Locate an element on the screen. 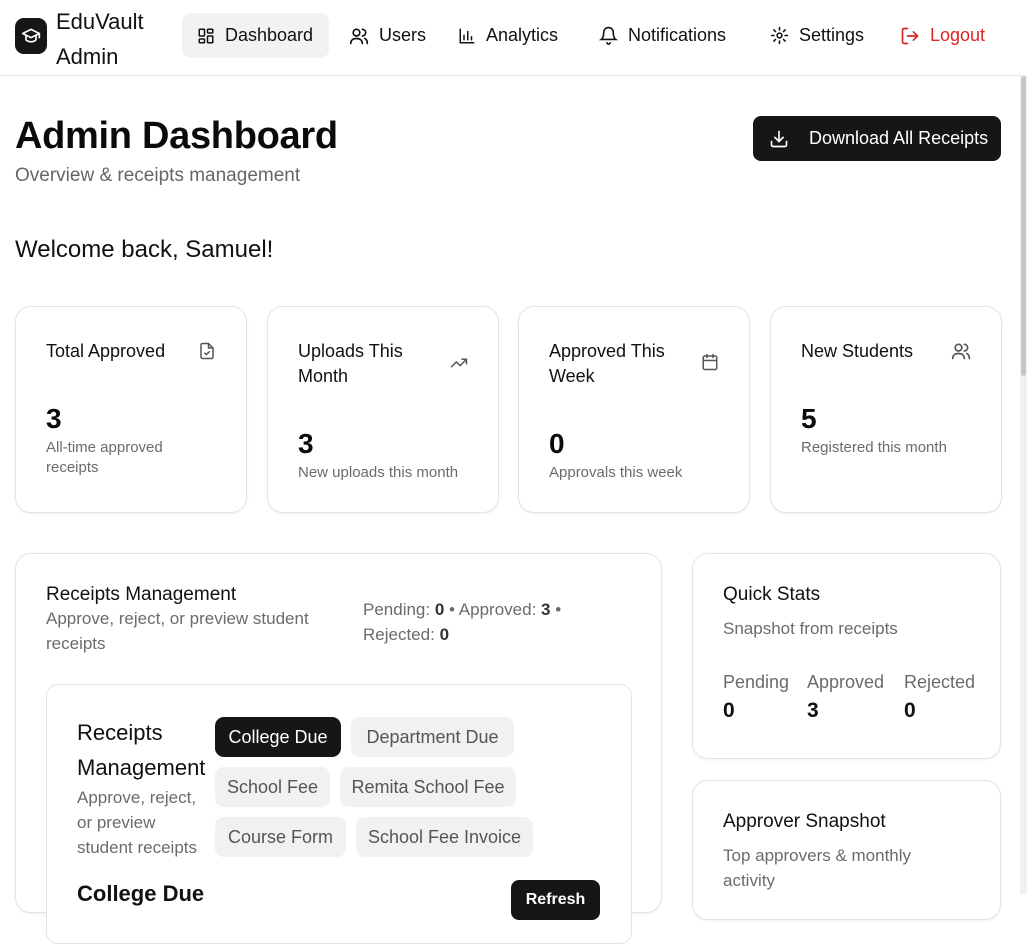 This screenshot has height=944, width=1027. pending-count: 0 is located at coordinates (439, 609).